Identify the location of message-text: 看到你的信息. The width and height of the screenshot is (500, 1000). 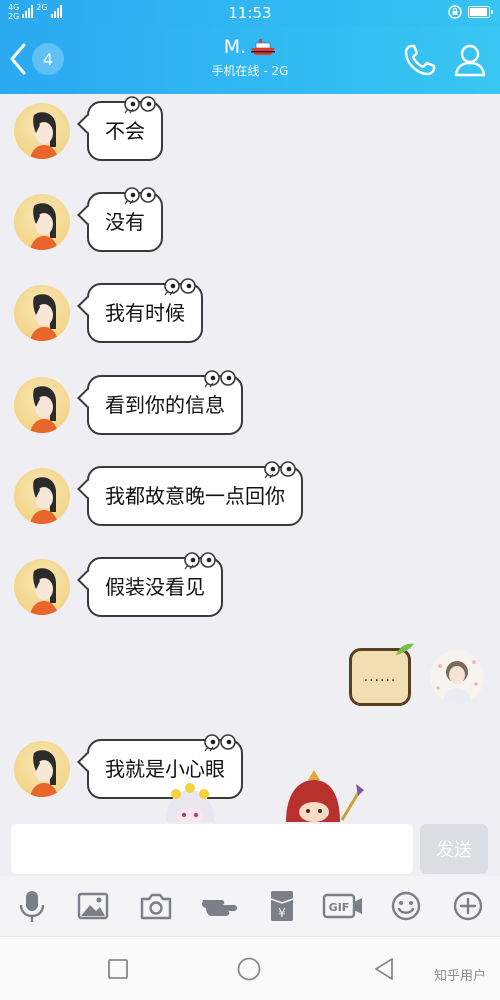
(165, 405).